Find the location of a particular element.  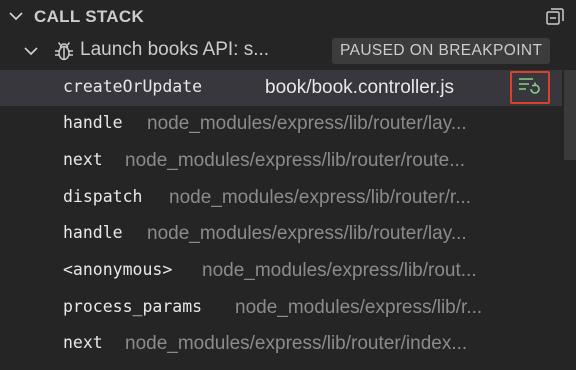

restart-frame-button is located at coordinates (530, 87).